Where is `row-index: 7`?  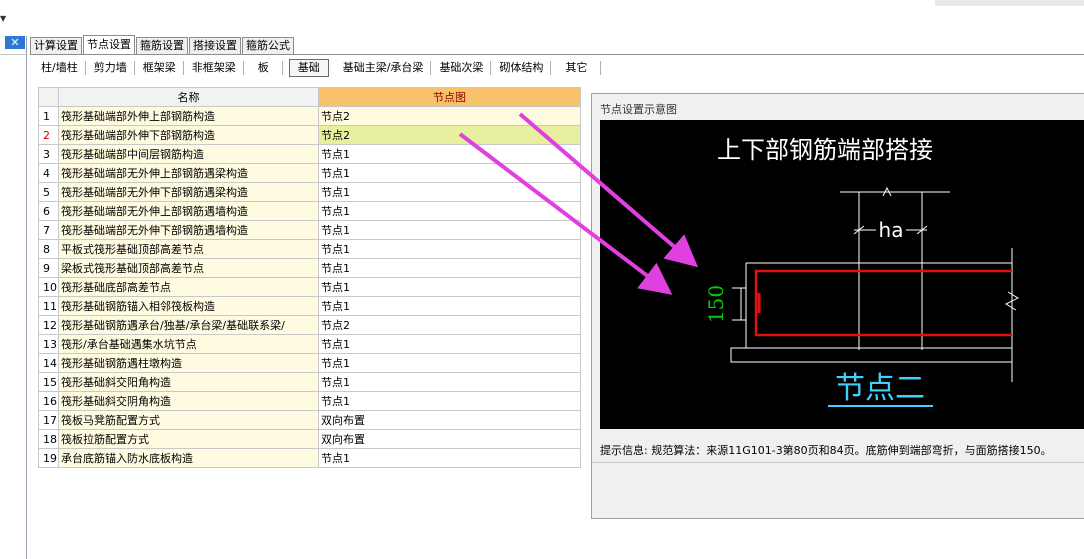
row-index: 7 is located at coordinates (48, 230).